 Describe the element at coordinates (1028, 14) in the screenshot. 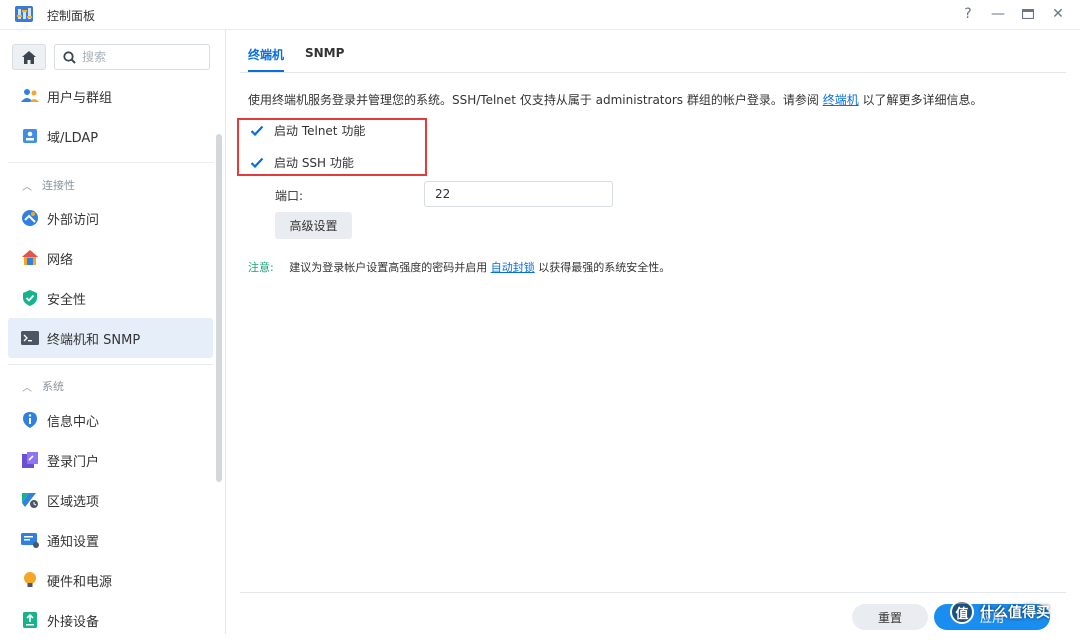

I see `maximize-icon` at that location.